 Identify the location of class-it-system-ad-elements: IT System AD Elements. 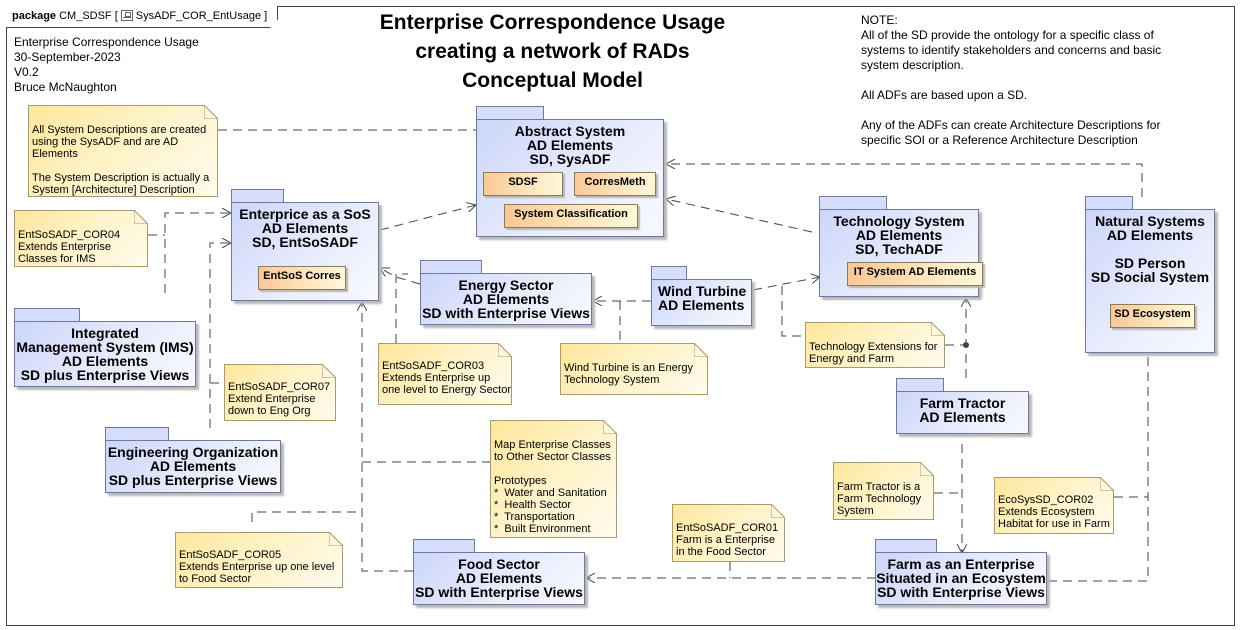
(915, 274).